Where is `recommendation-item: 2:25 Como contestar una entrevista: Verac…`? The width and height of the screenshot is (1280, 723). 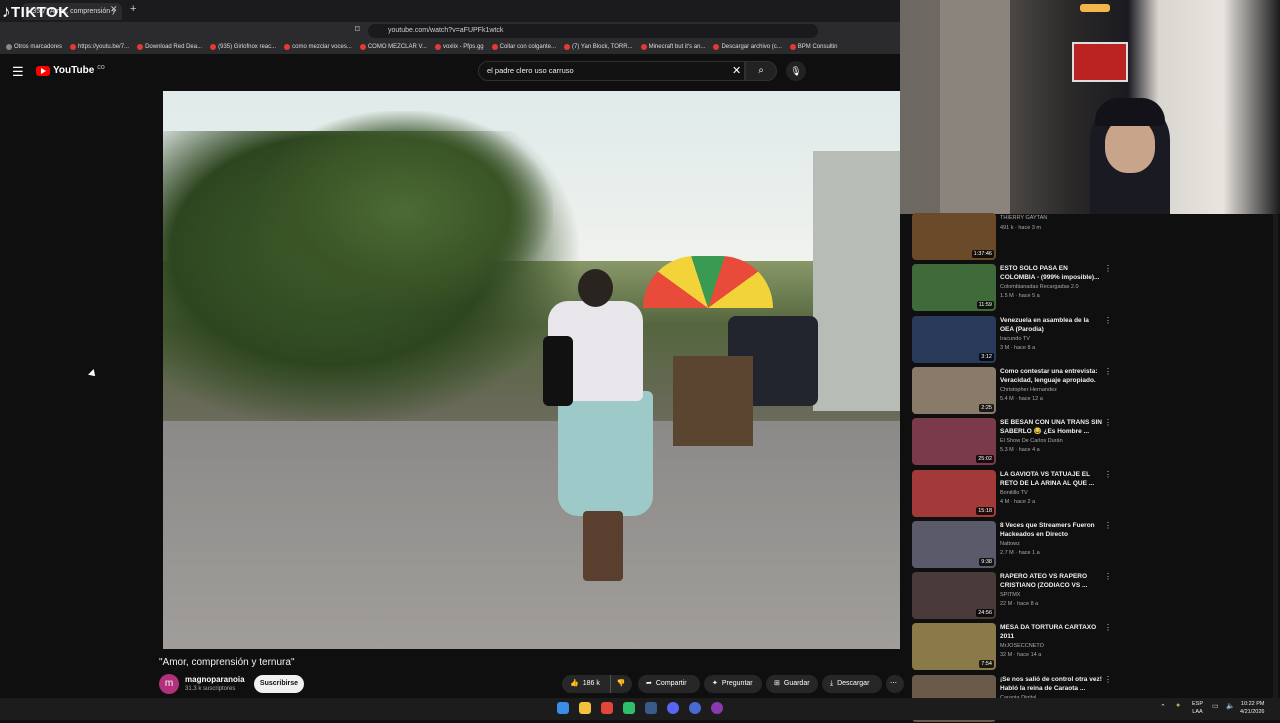
recommendation-item: 2:25 Como contestar una entrevista: Verac… is located at coordinates (1012, 391).